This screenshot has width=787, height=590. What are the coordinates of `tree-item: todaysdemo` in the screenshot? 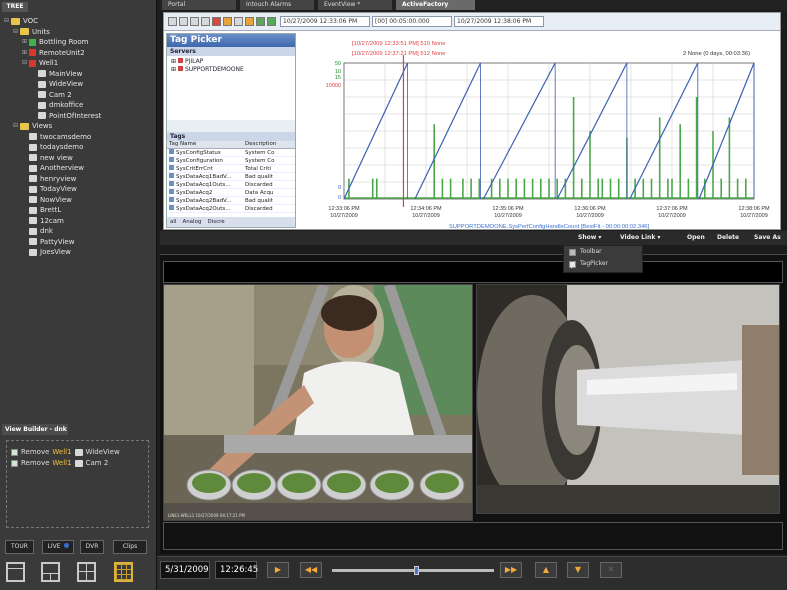 It's located at (52, 147).